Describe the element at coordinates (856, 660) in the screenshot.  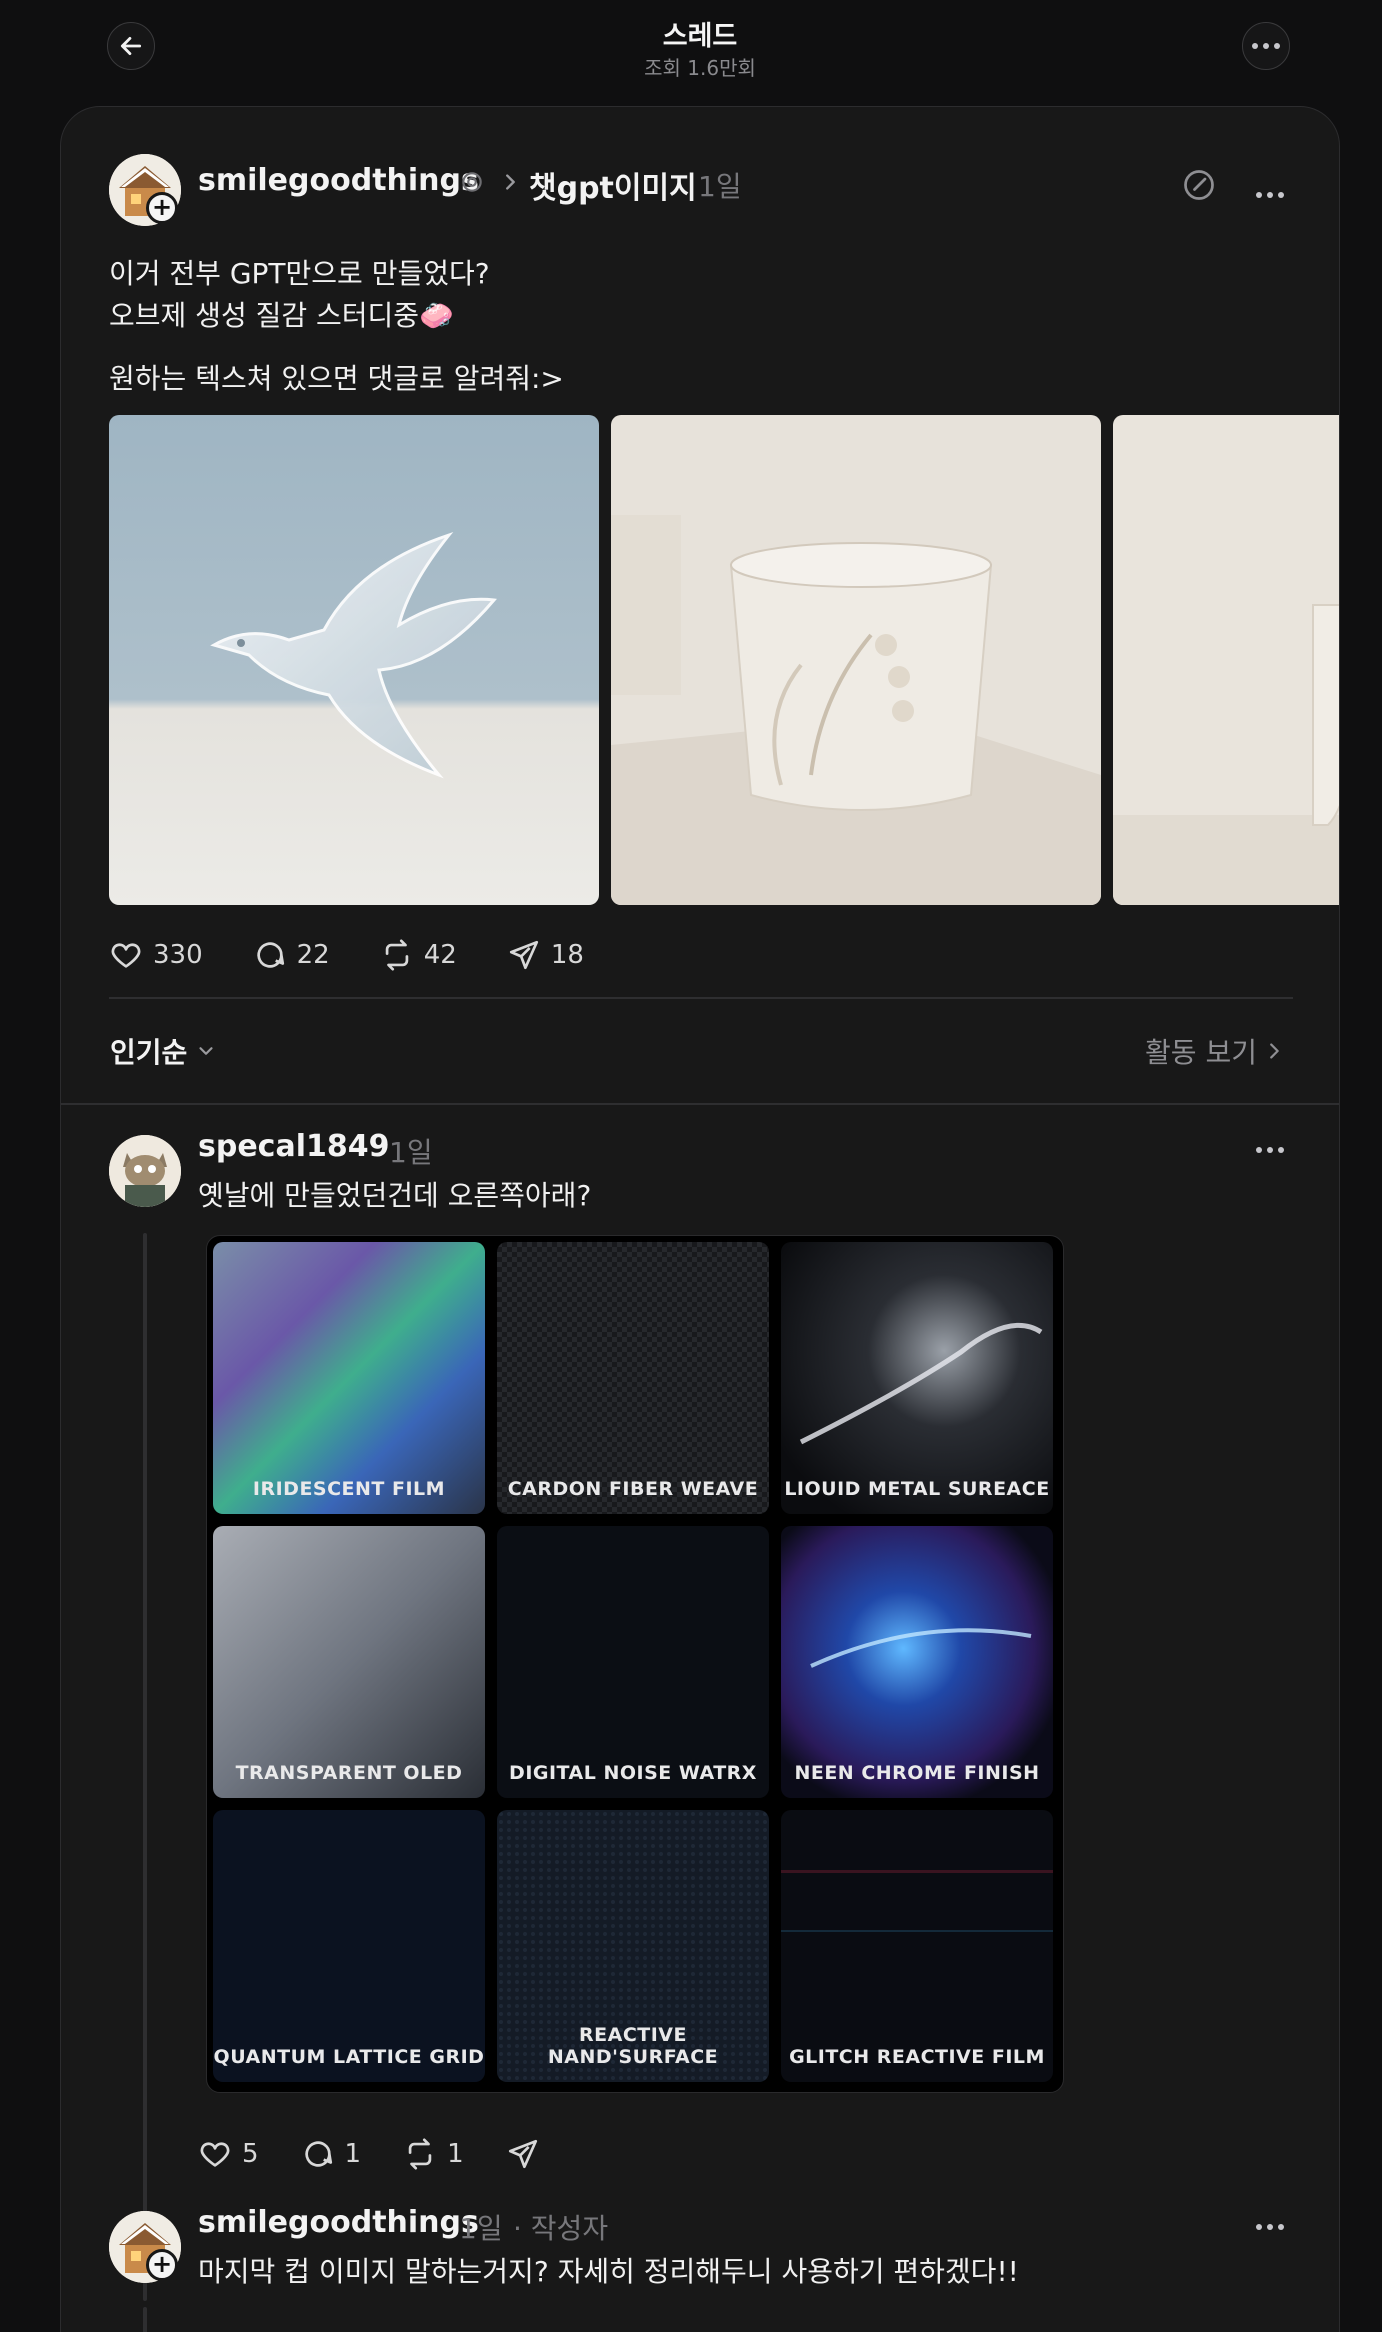
I see `lily-cup-image` at that location.